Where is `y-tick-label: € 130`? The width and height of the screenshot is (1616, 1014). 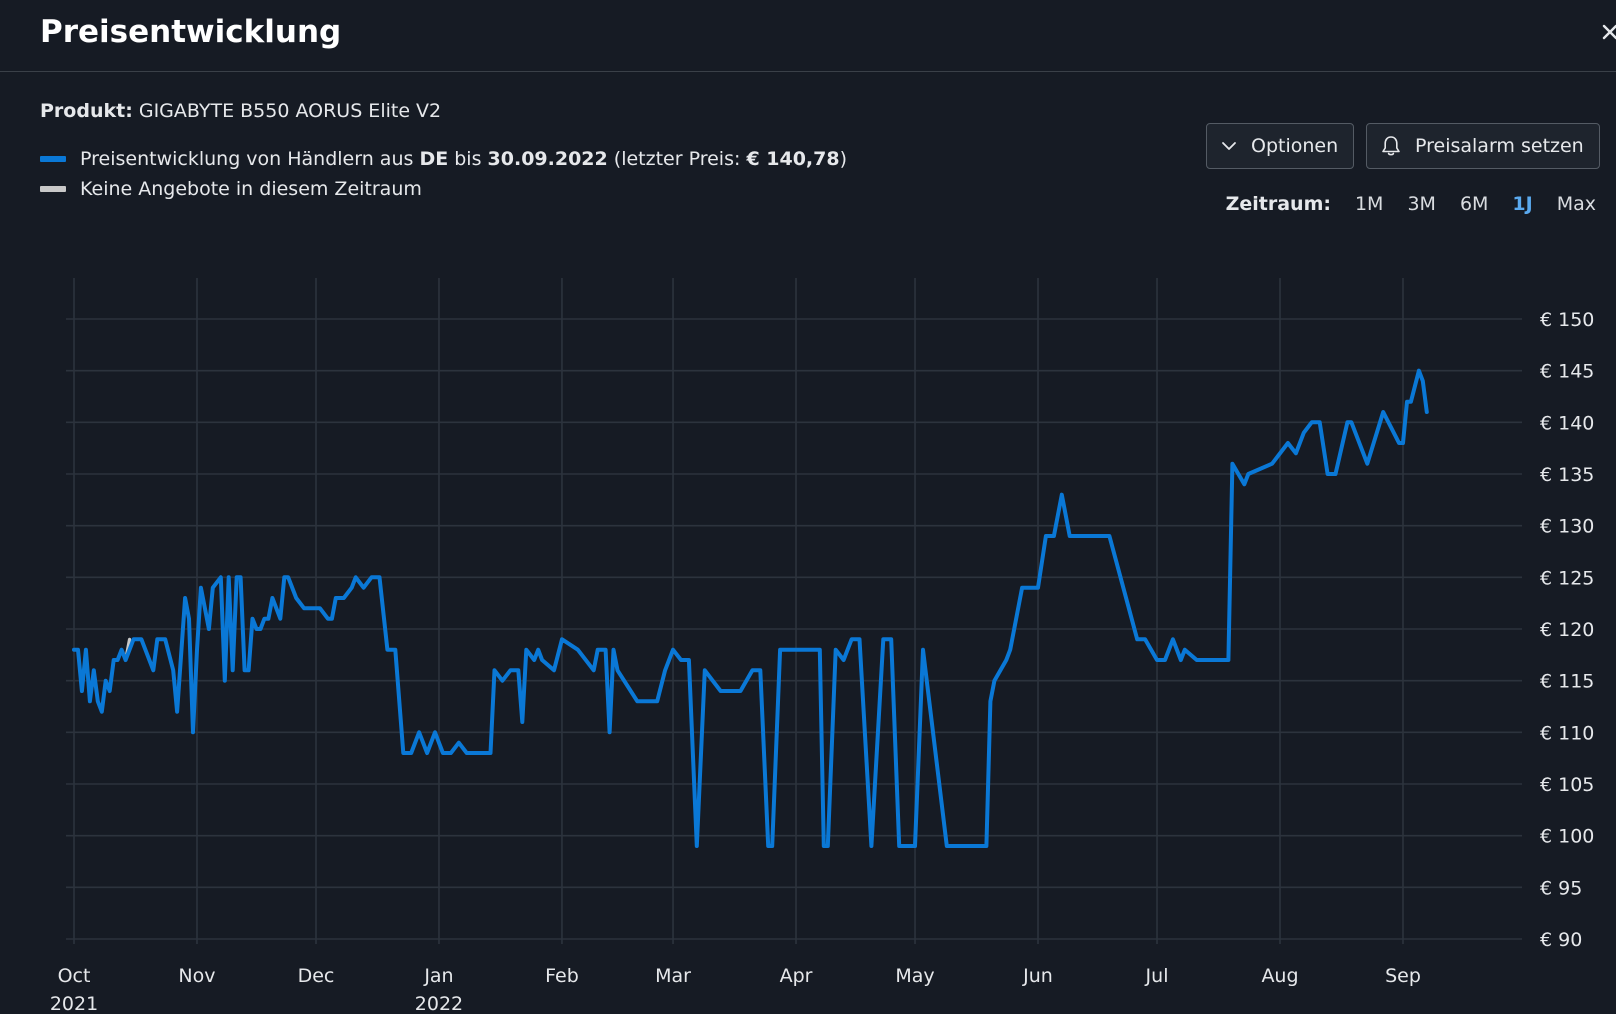
y-tick-label: € 130 is located at coordinates (1567, 527).